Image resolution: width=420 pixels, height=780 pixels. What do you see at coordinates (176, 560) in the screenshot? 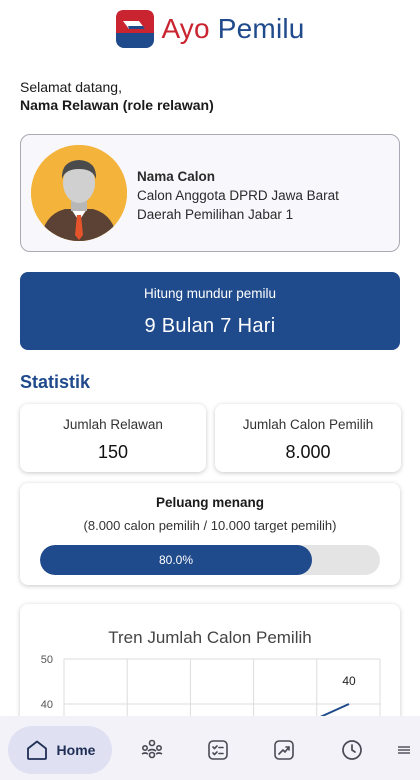
I see `win-chance-progress-fill: 80.0%` at bounding box center [176, 560].